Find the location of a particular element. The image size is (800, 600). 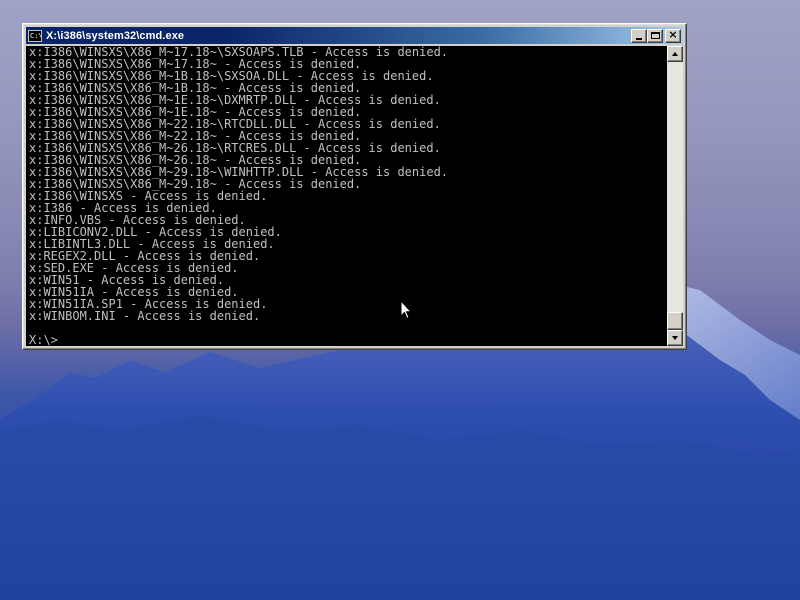

title-bar-buttons: × is located at coordinates (656, 36).